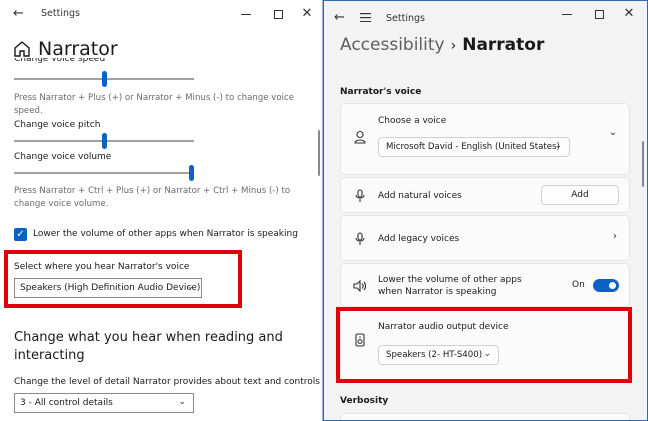 The width and height of the screenshot is (648, 421). I want to click on toggle-state-text: On, so click(578, 285).